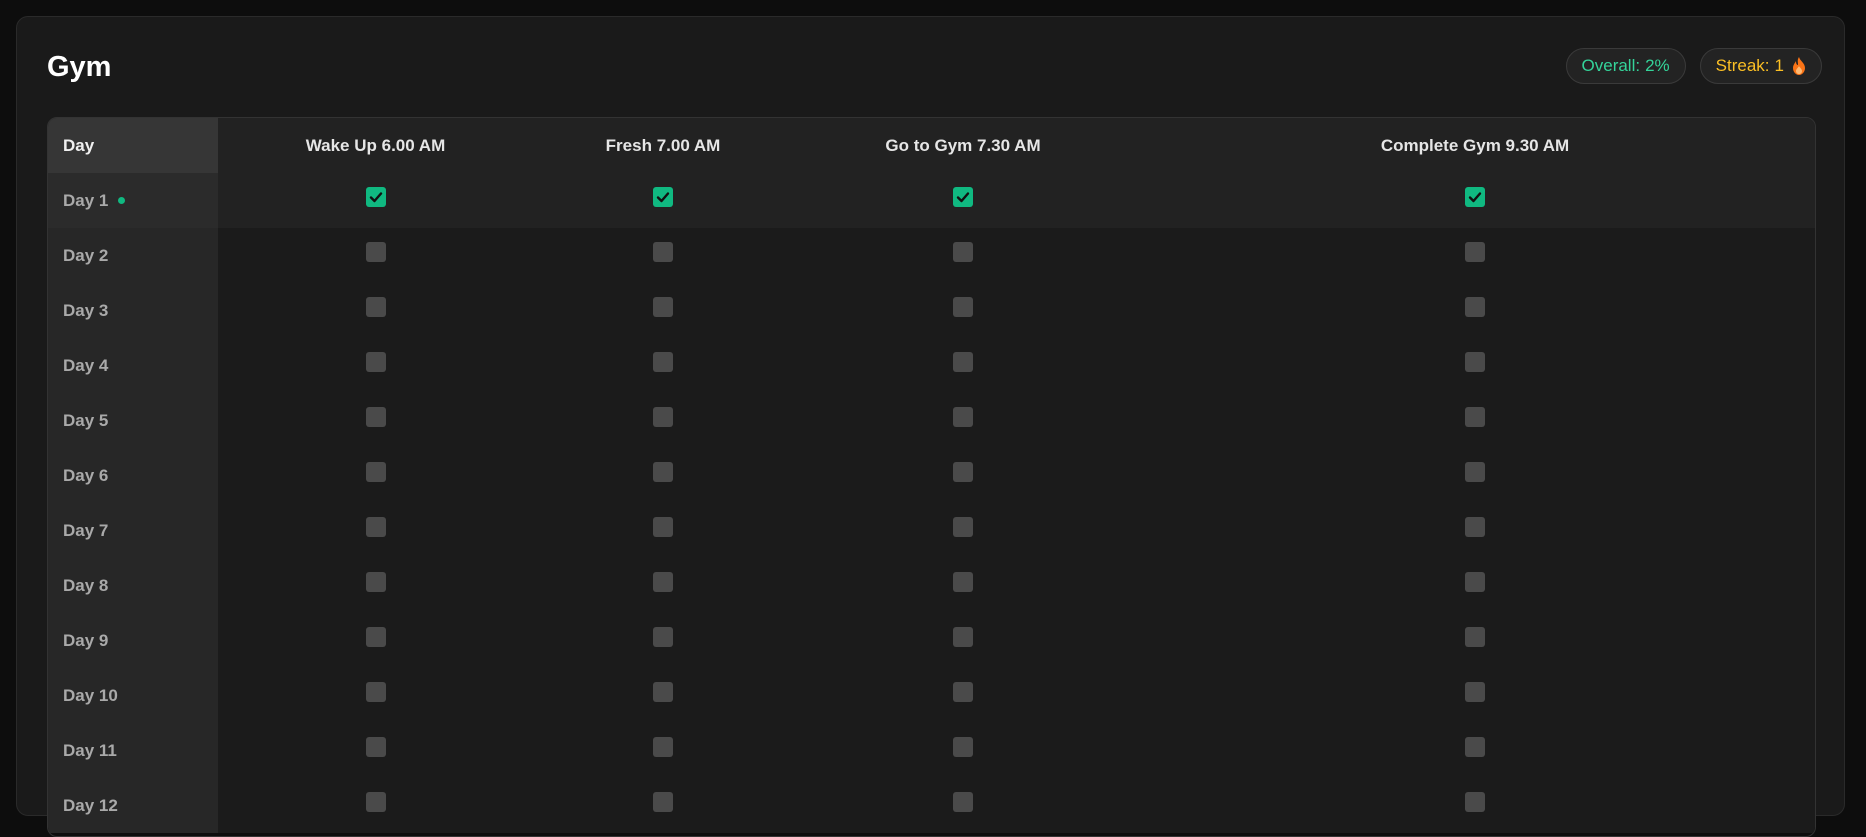 The width and height of the screenshot is (1866, 837). What do you see at coordinates (1742, 65) in the screenshot?
I see `streak-label: Streak:` at bounding box center [1742, 65].